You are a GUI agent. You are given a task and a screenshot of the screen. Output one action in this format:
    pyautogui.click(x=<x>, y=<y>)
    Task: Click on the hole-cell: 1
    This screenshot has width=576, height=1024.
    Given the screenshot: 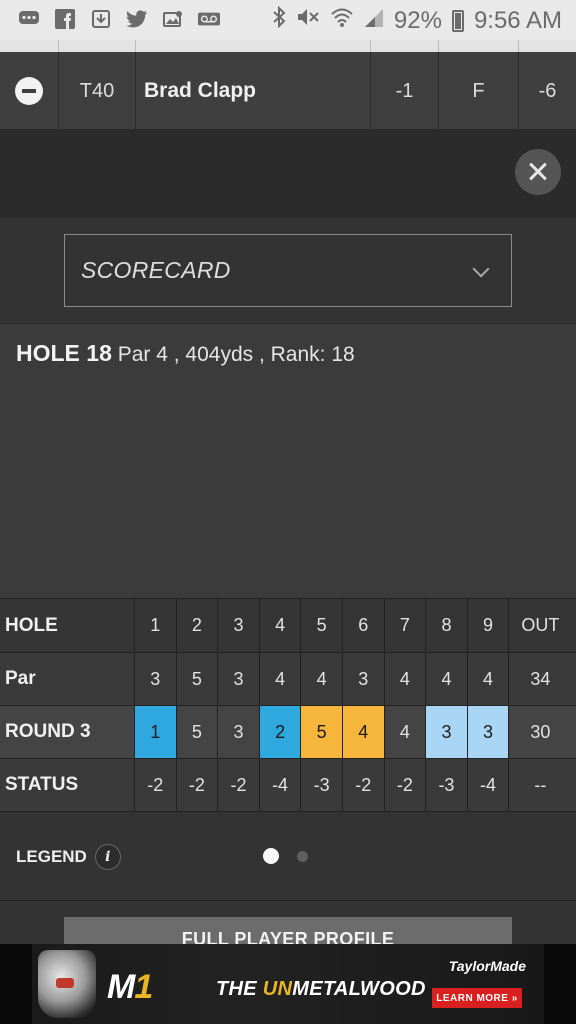 What is the action you would take?
    pyautogui.click(x=156, y=625)
    